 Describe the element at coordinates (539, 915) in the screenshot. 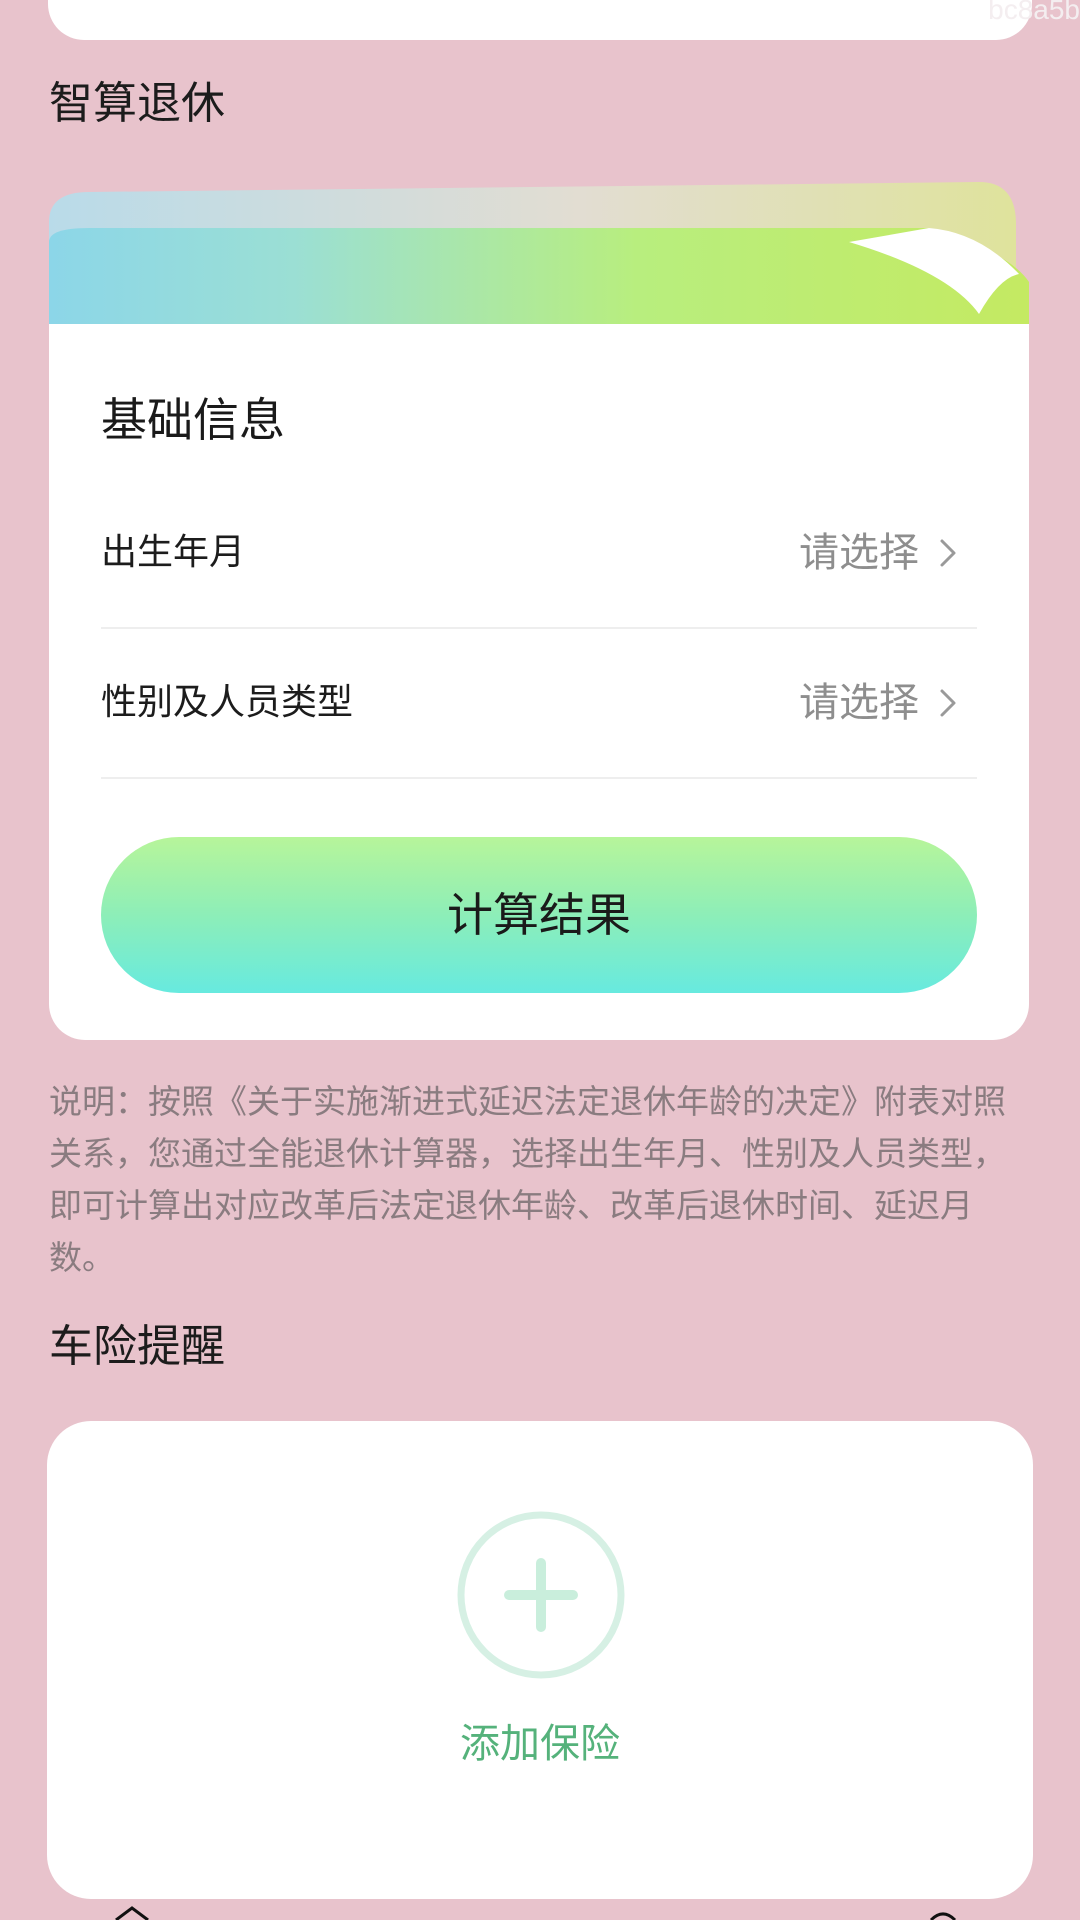

I see `calculate-button: 计算结果` at that location.